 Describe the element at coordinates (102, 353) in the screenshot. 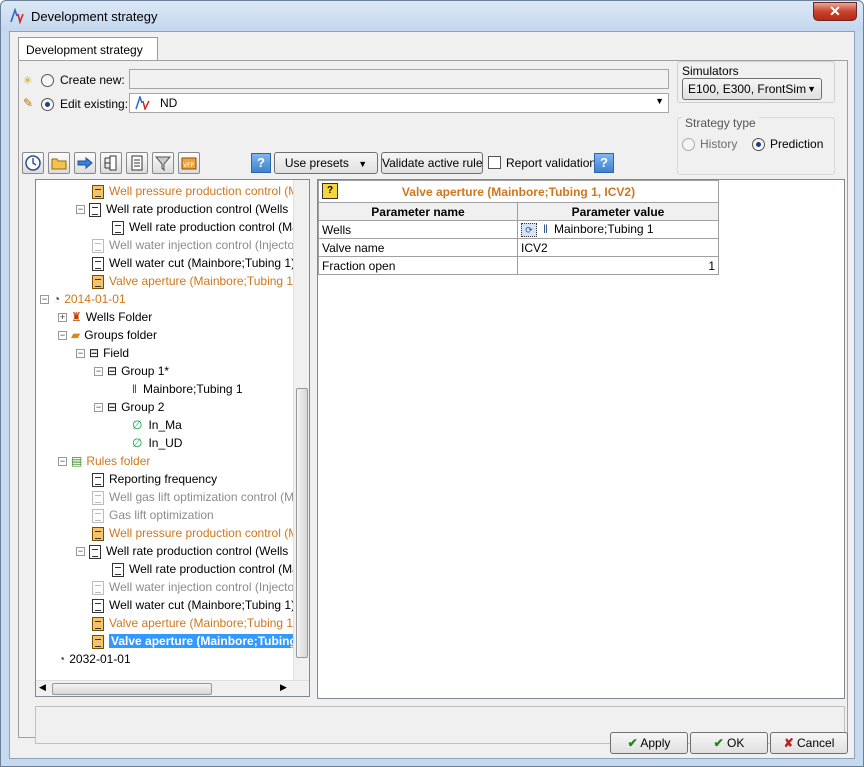

I see `tree-row-field: − ⊟ Field` at that location.